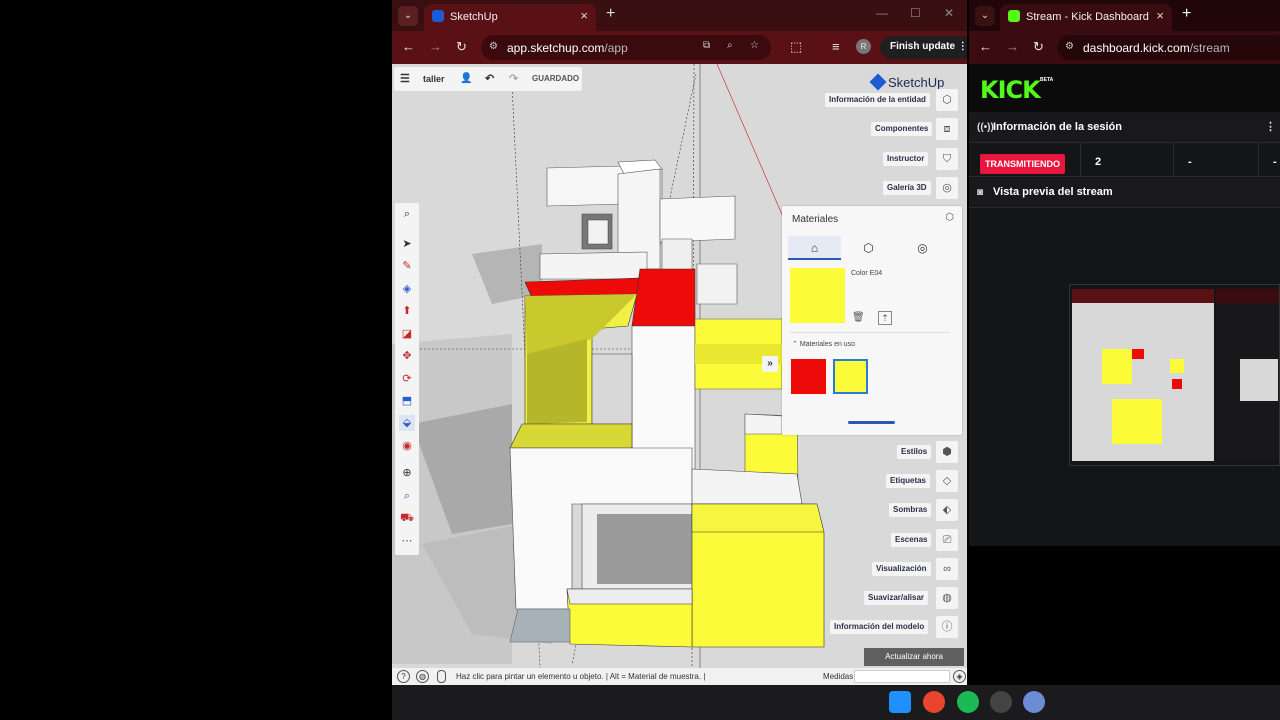  Describe the element at coordinates (947, 159) in the screenshot. I see `instructor-icon: ⛉` at that location.